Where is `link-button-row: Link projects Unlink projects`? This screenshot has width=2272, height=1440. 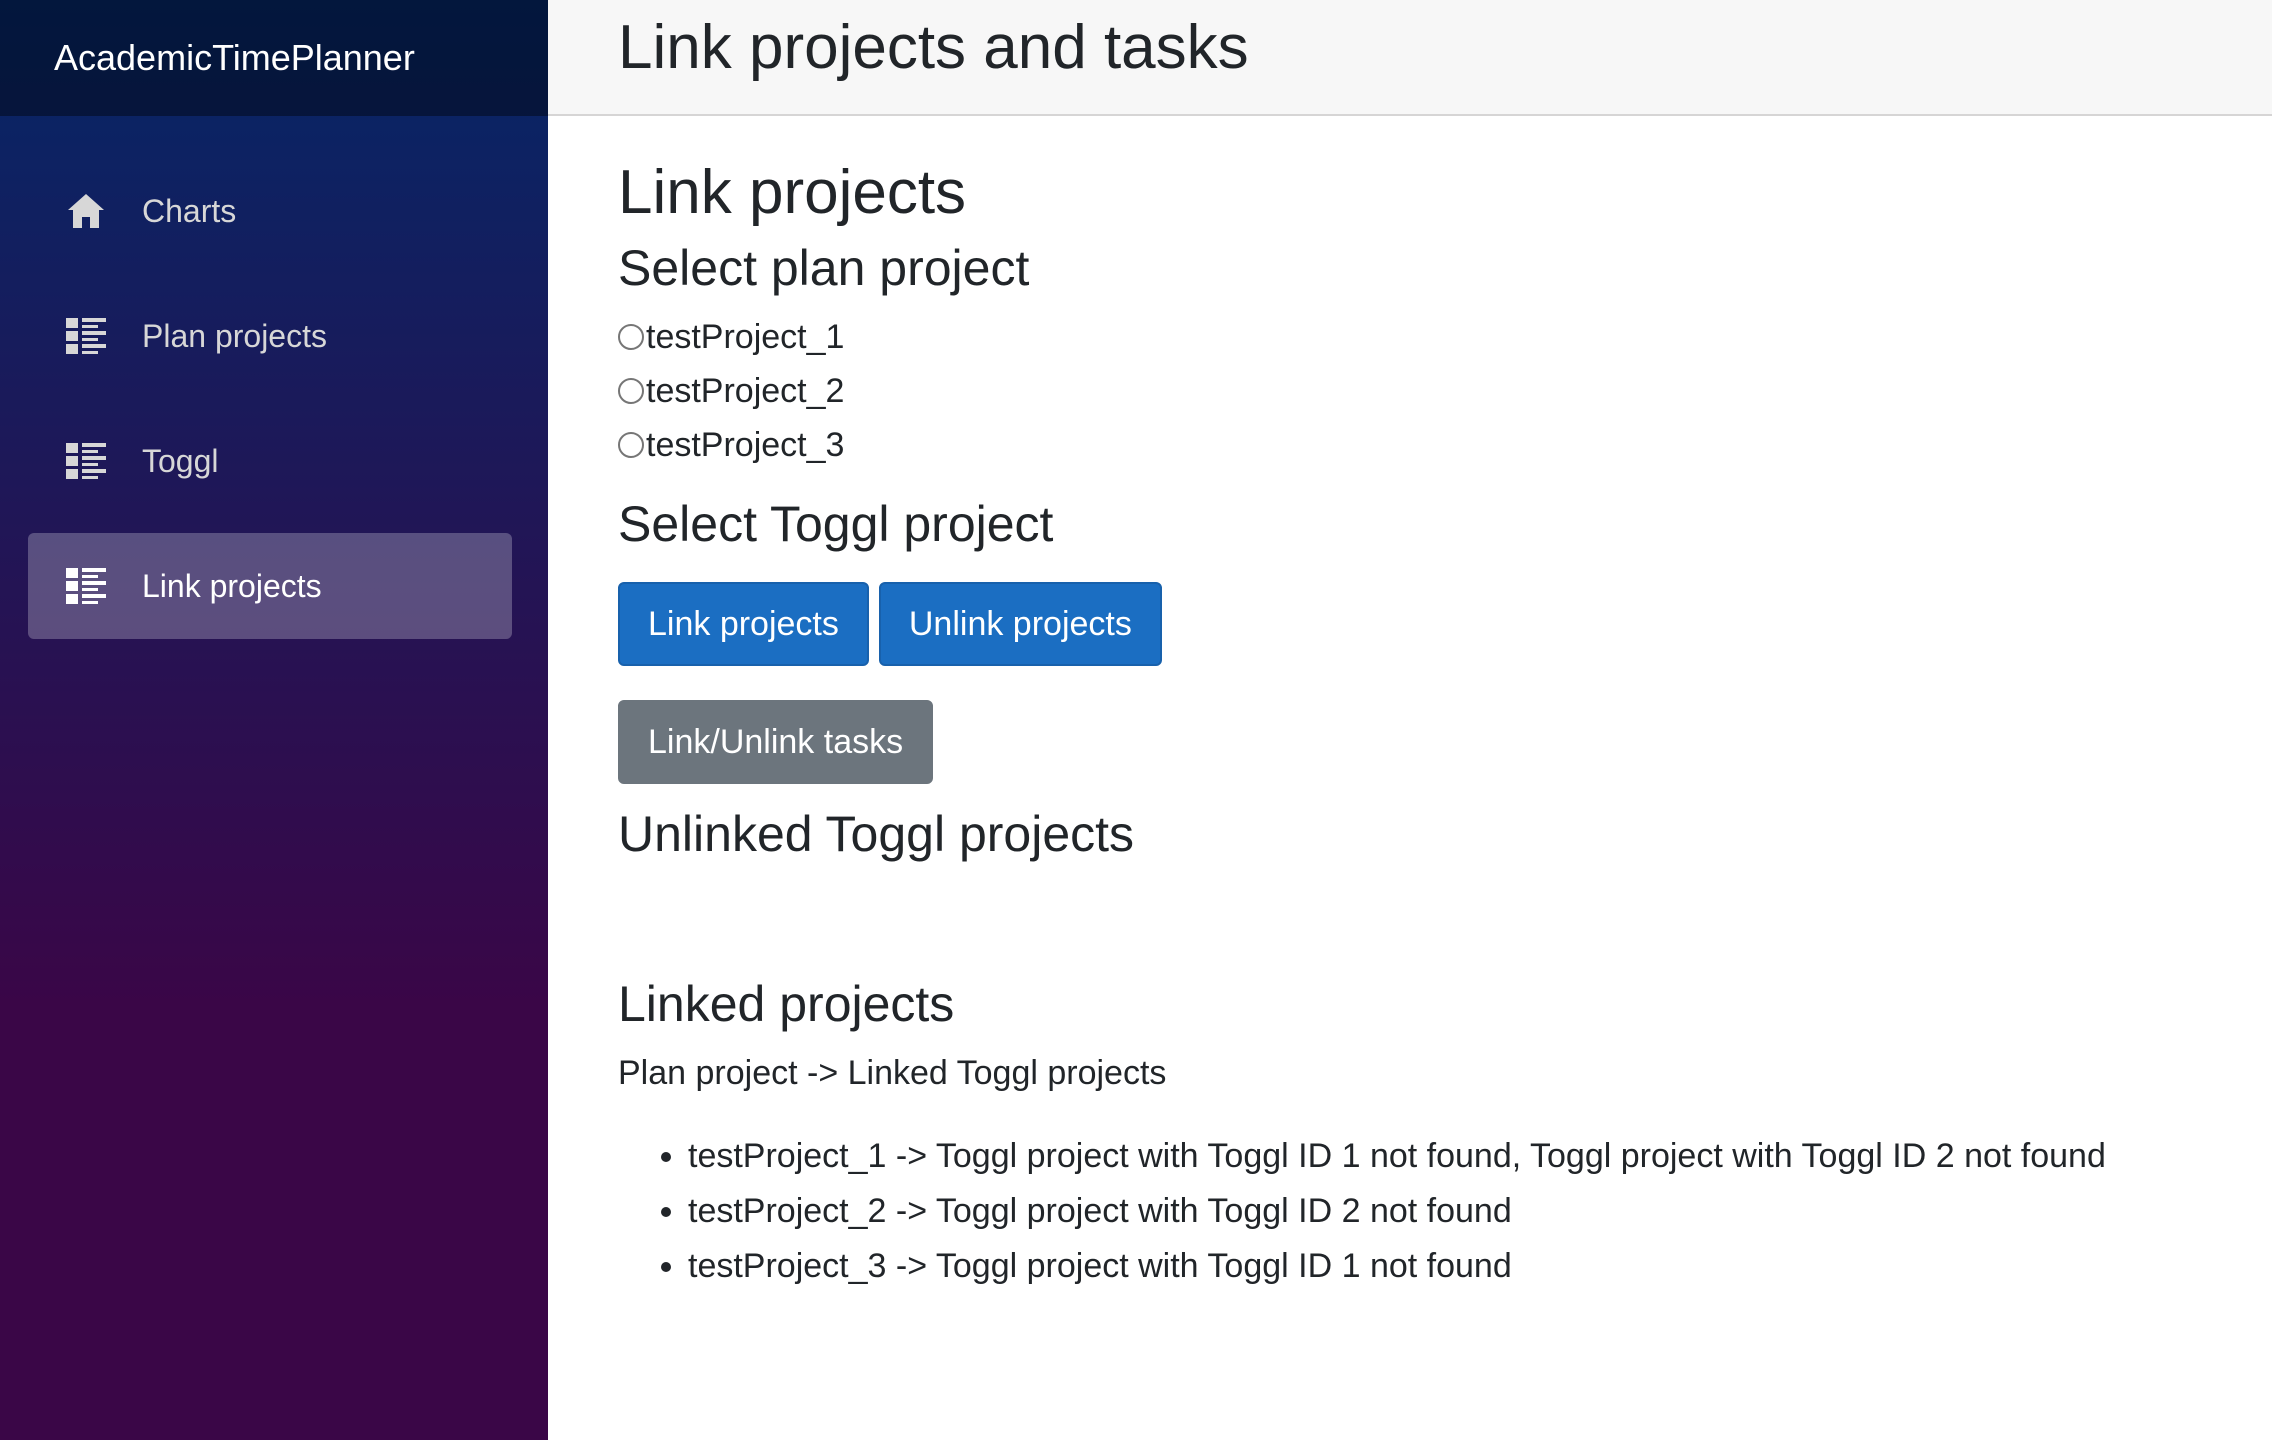
link-button-row: Link projects Unlink projects is located at coordinates (1418, 624).